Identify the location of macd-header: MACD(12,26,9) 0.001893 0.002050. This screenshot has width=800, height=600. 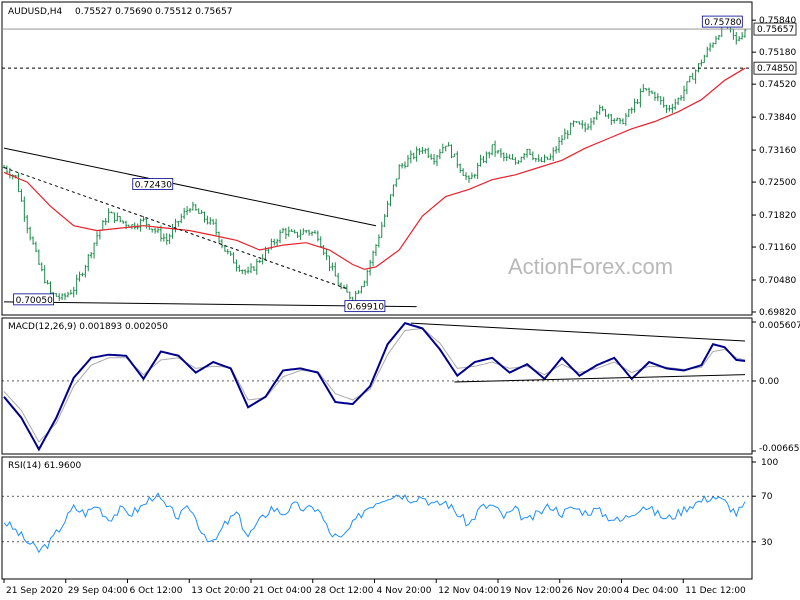
(88, 327).